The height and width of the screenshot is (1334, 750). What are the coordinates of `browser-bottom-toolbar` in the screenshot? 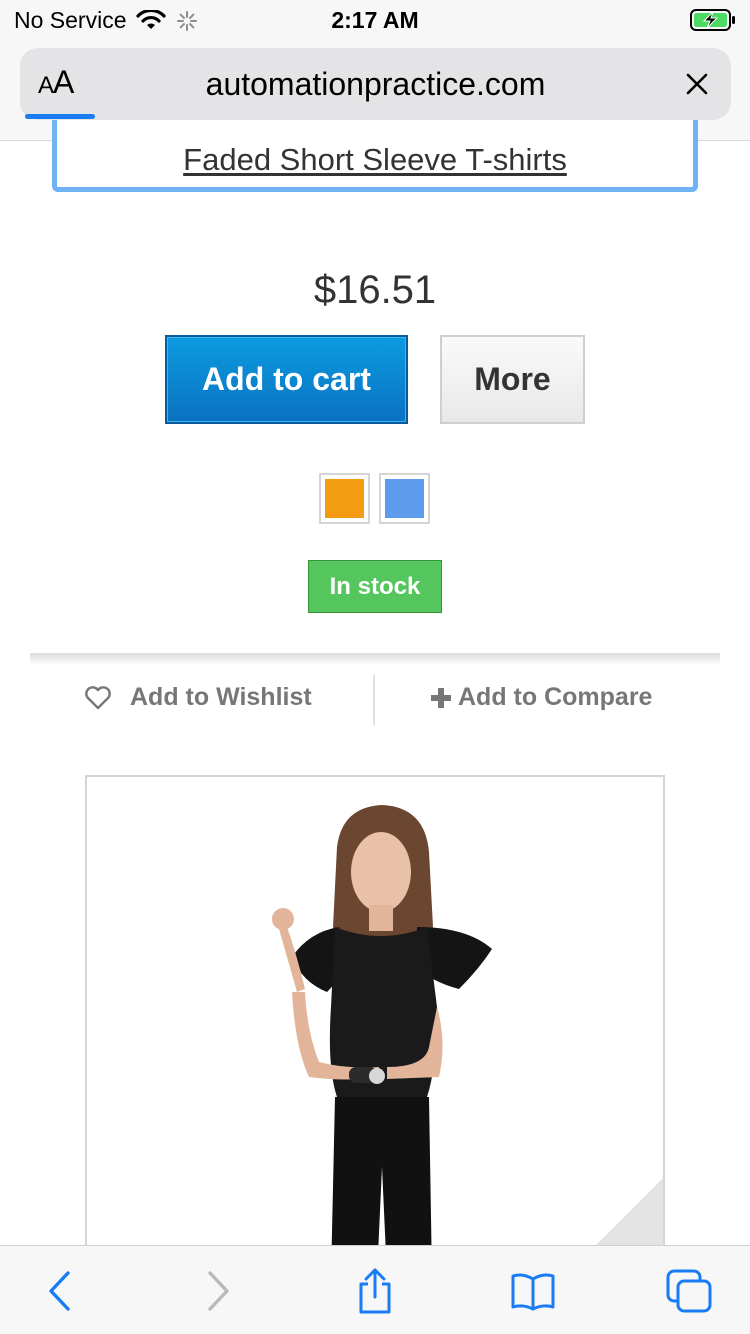 It's located at (375, 1289).